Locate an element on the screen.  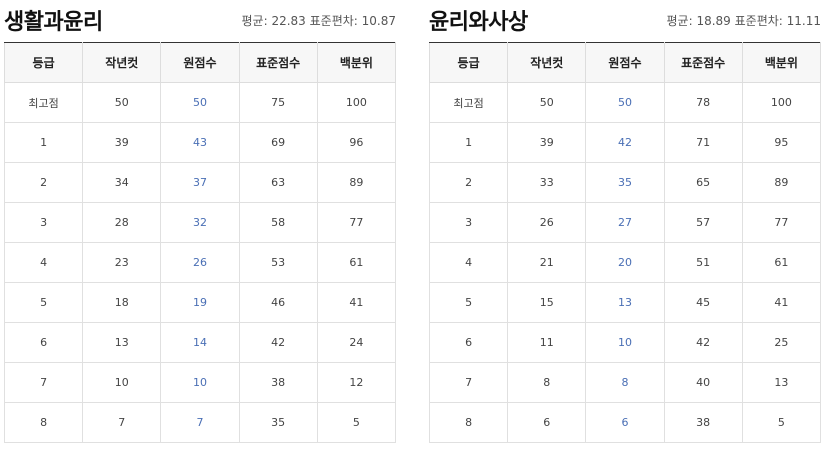
percentile-cell: 100 is located at coordinates (781, 102).